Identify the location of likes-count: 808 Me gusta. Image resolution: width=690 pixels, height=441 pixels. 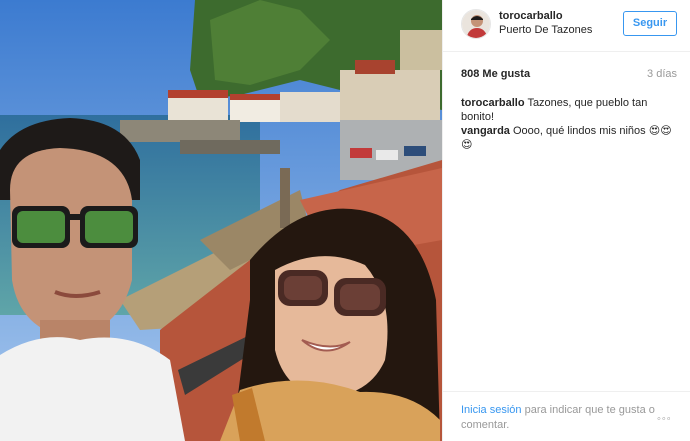
(495, 74).